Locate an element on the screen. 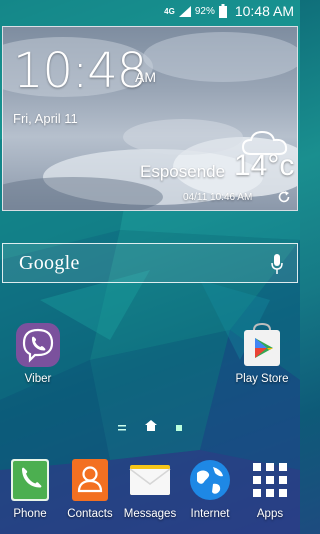  play-store-icon is located at coordinates (262, 344).